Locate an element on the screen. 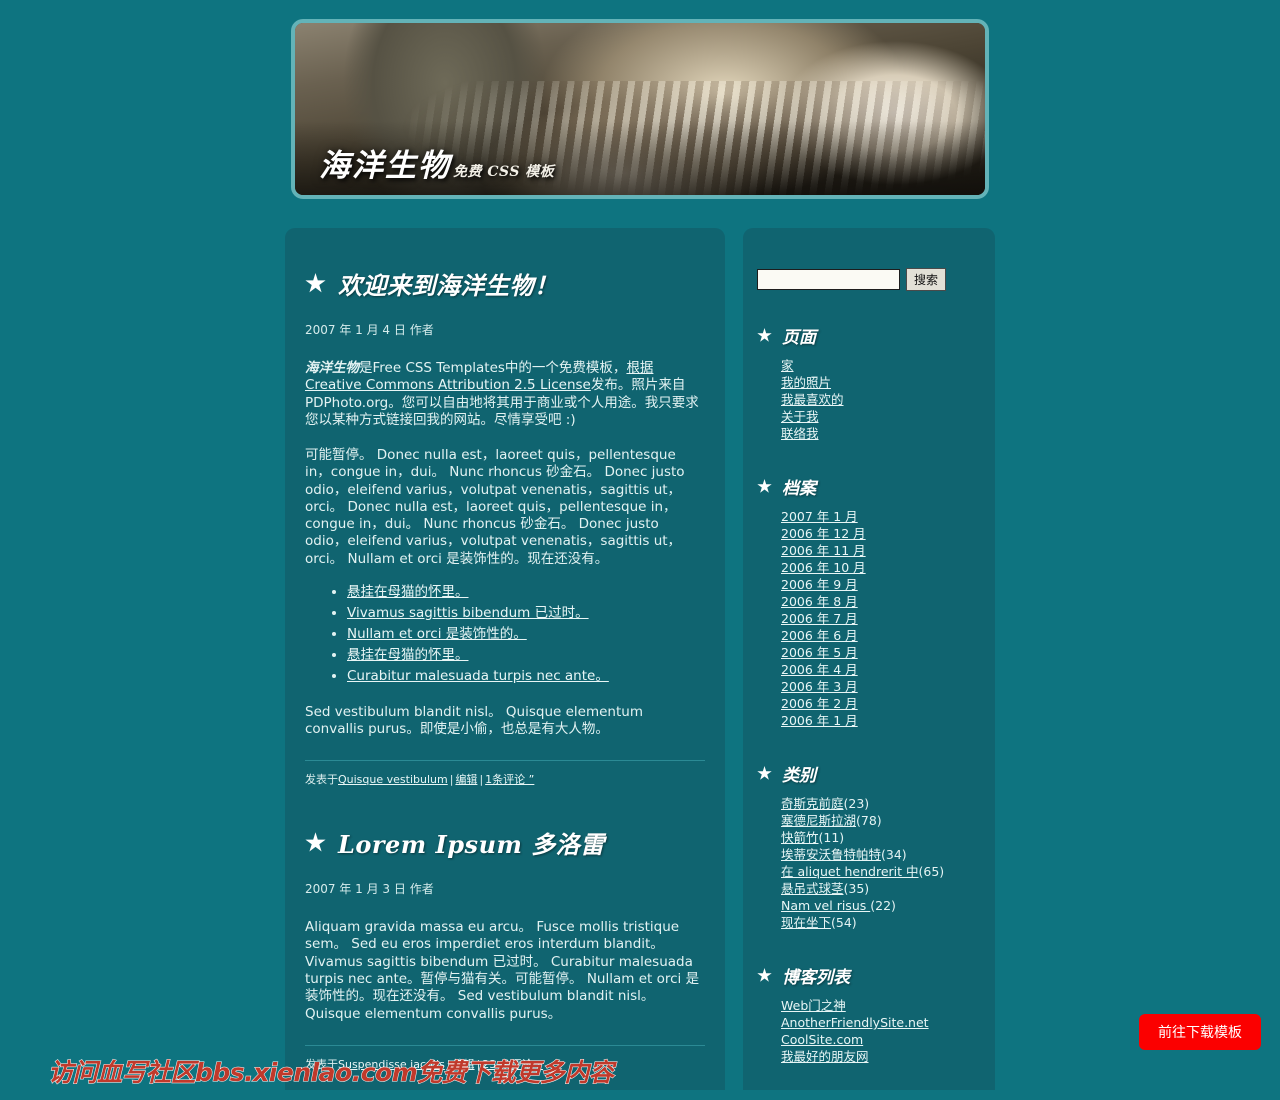 The width and height of the screenshot is (1280, 1100). post-1-list-link-3: Nullam et orci 是装饰性的。 is located at coordinates (437, 634).